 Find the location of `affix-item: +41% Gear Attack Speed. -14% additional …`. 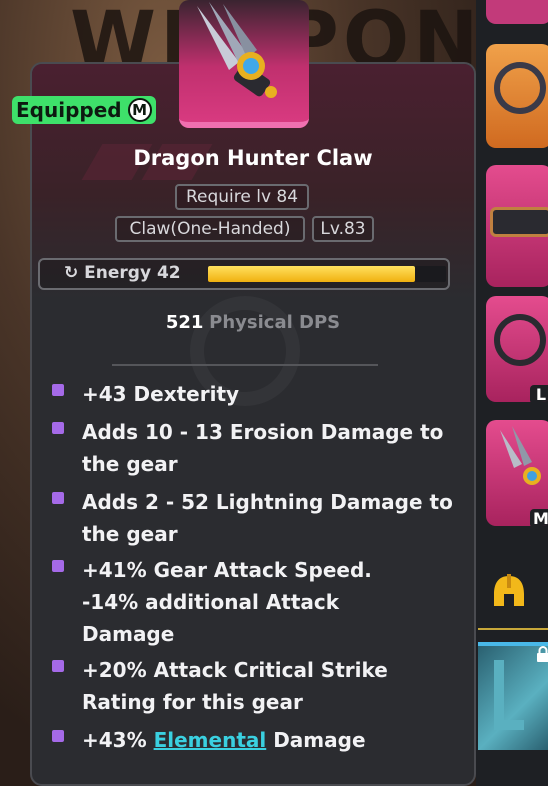

affix-item: +41% Gear Attack Speed. -14% additional … is located at coordinates (262, 602).